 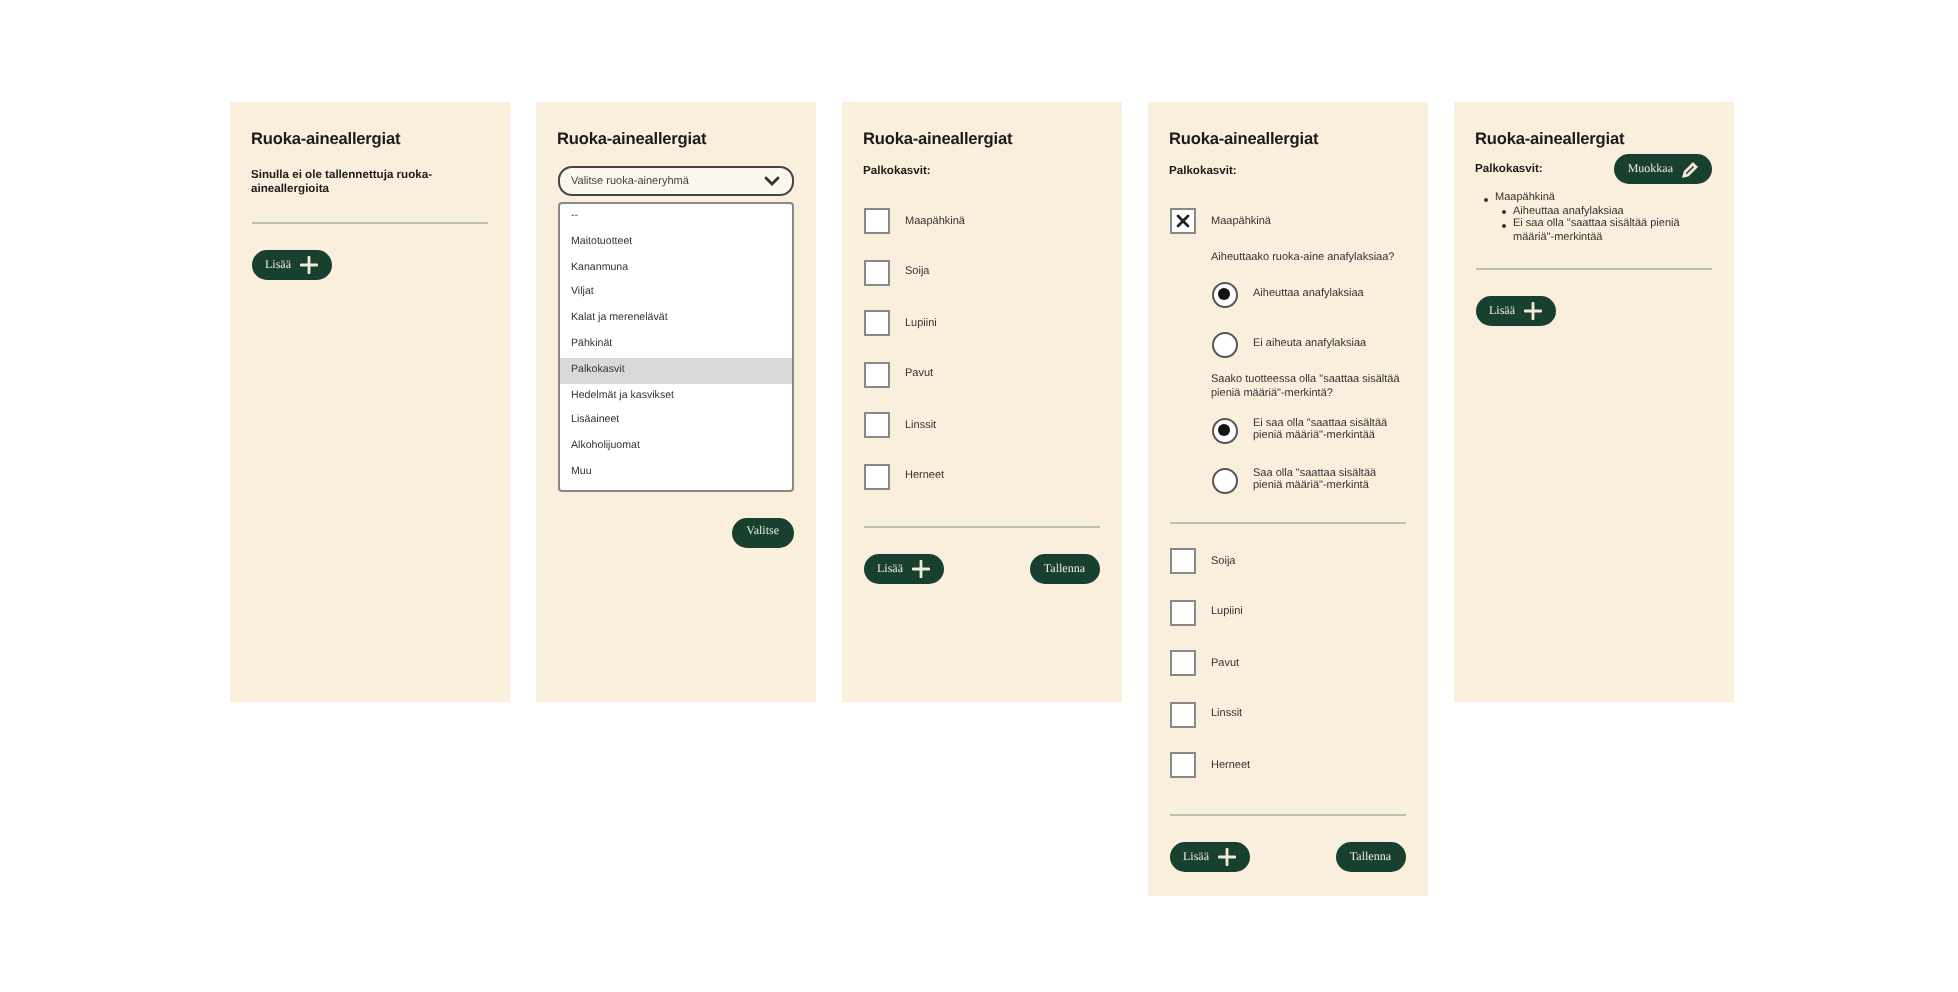 I want to click on chevron-down-icon, so click(x=771, y=181).